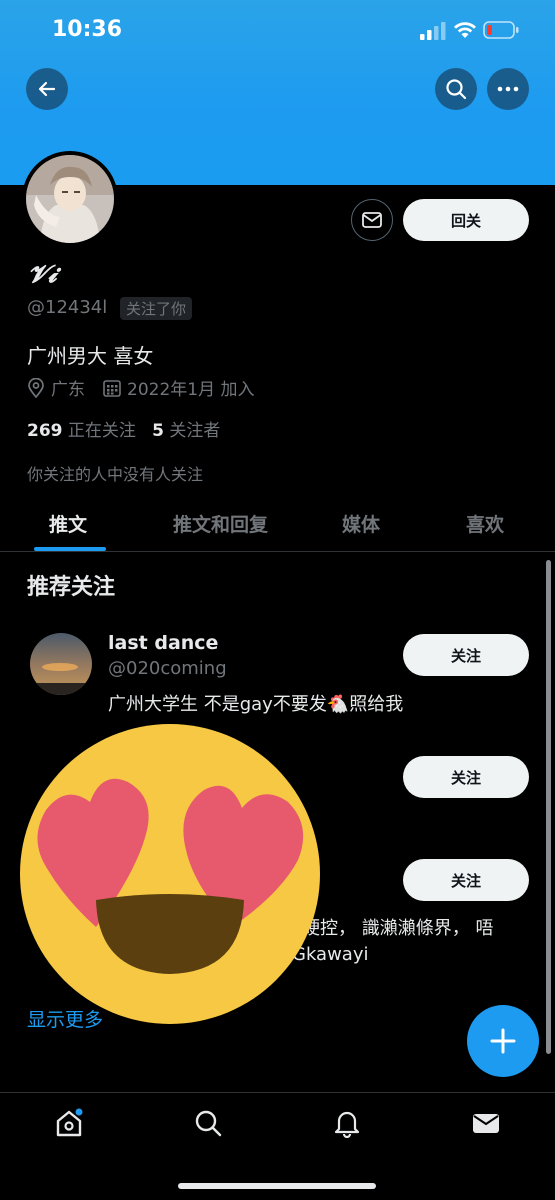  I want to click on follow-counts: 269 正在关注 5 关注者, so click(123, 428).